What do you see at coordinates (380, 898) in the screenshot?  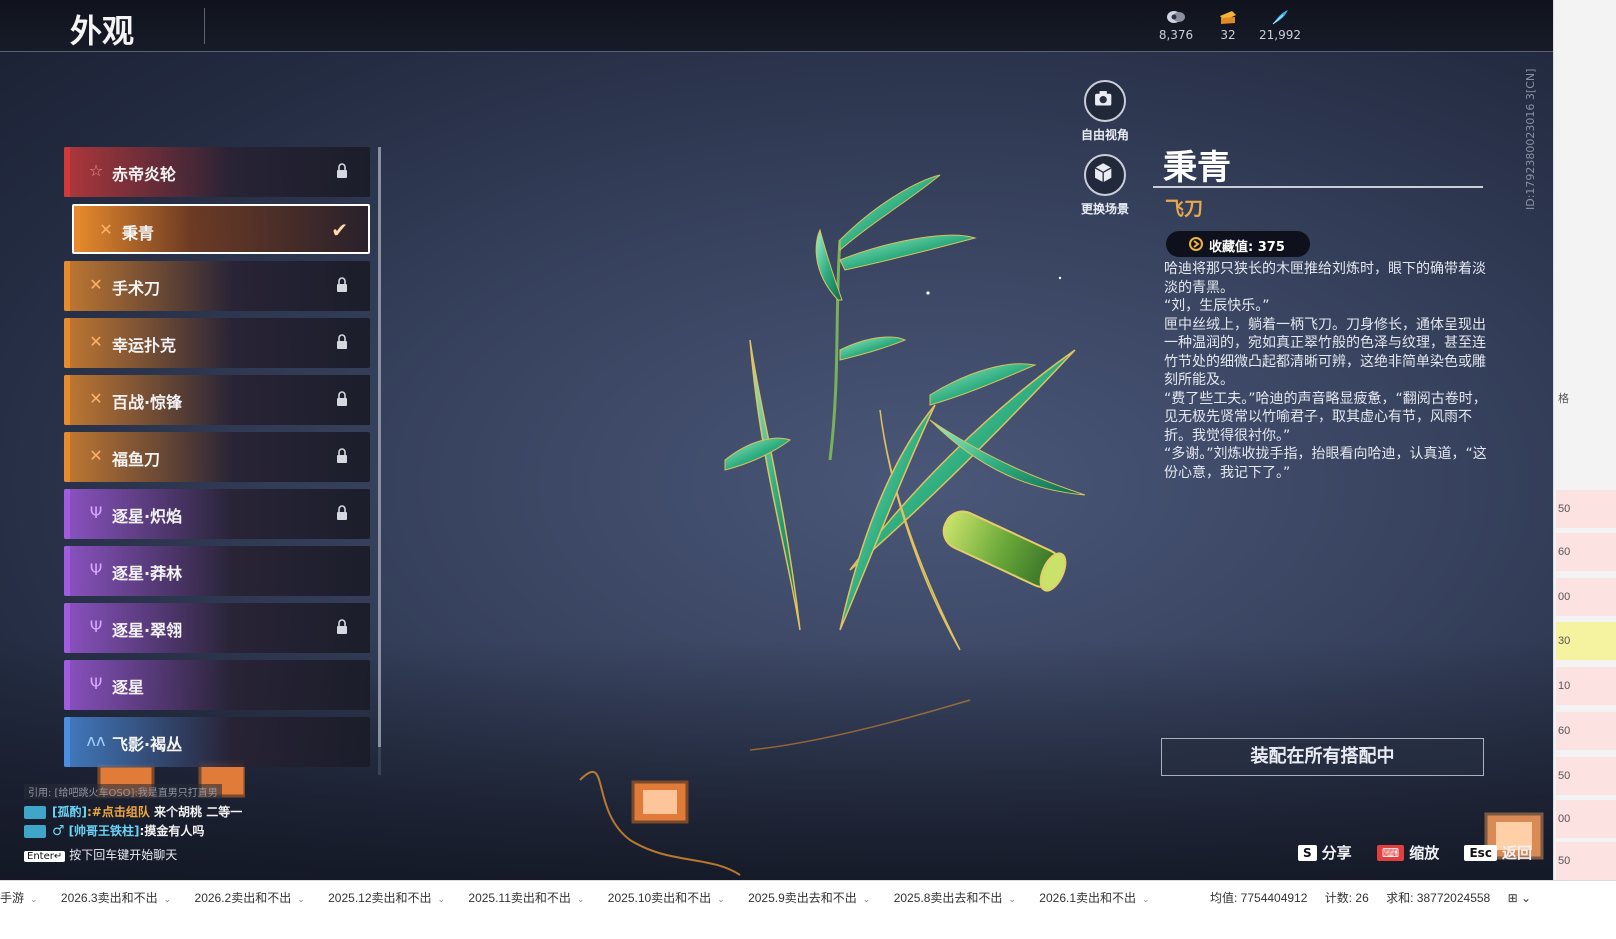 I see `sheet-tab-label: 2025.12卖出和不出` at bounding box center [380, 898].